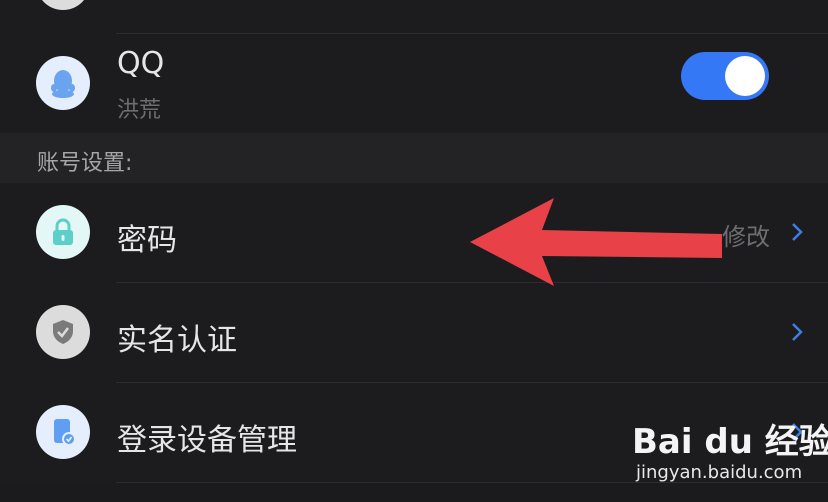 This screenshot has width=828, height=502. Describe the element at coordinates (177, 340) in the screenshot. I see `real-name-label: 实名认证` at that location.